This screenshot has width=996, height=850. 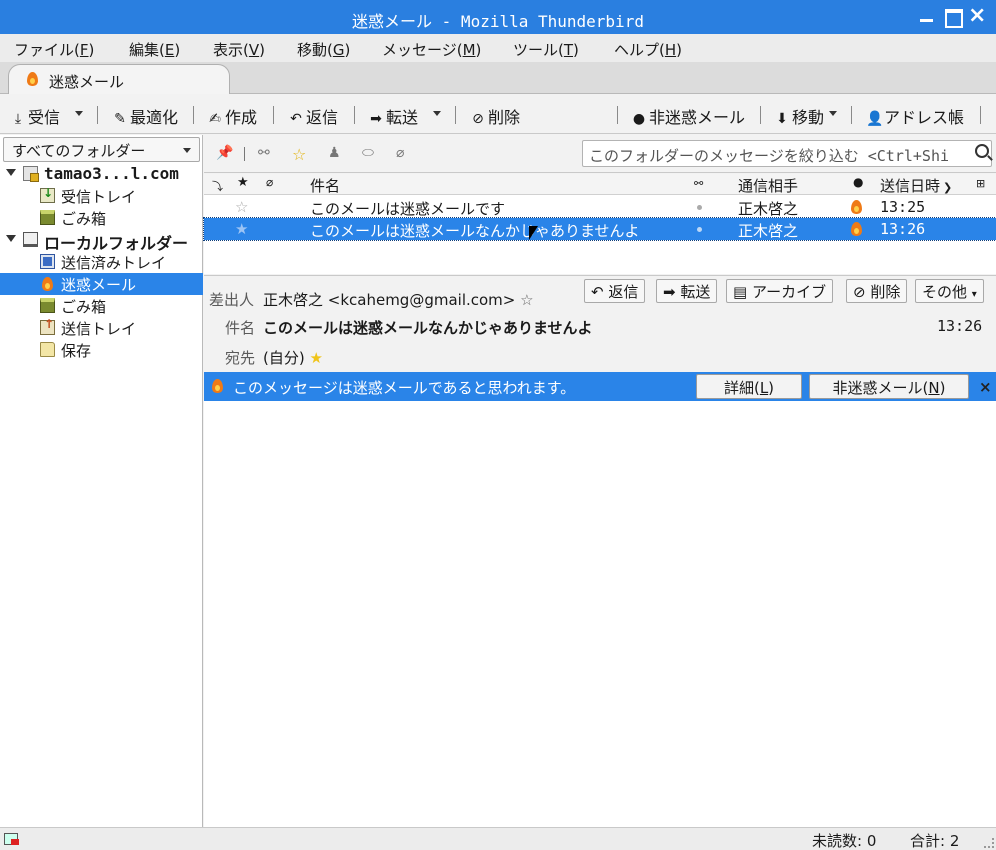 I want to click on get-mail-dropdown-icon, so click(x=79, y=113).